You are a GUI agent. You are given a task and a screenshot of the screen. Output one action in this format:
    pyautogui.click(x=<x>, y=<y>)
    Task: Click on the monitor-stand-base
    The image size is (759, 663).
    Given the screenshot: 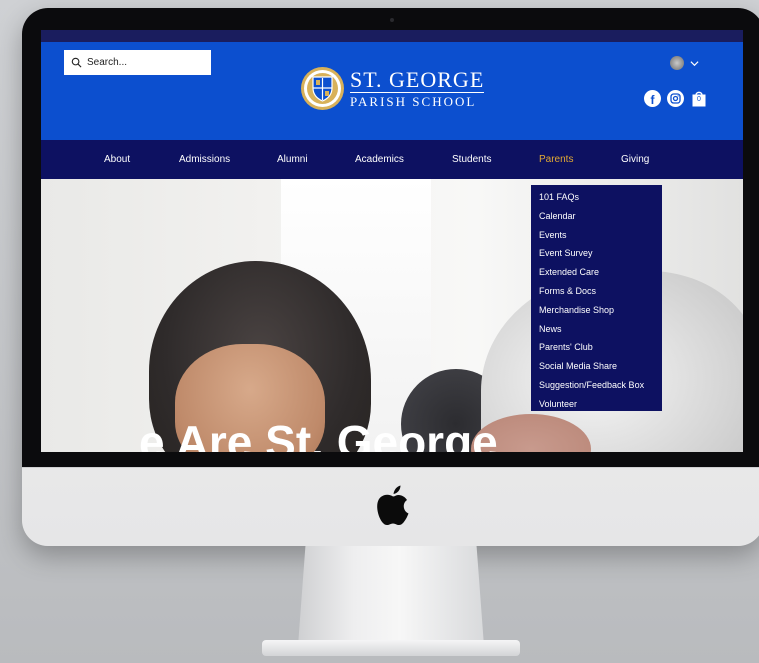 What is the action you would take?
    pyautogui.click(x=391, y=648)
    